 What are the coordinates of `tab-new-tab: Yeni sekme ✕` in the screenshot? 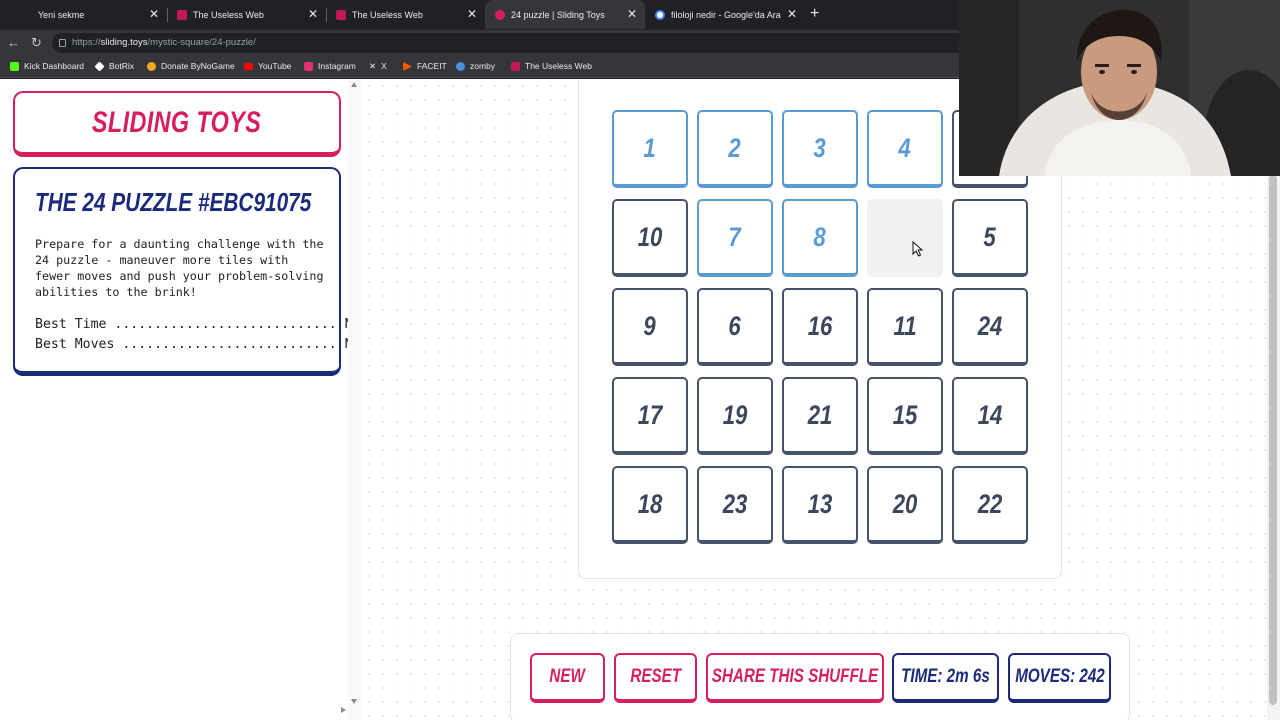 It's located at (88, 14).